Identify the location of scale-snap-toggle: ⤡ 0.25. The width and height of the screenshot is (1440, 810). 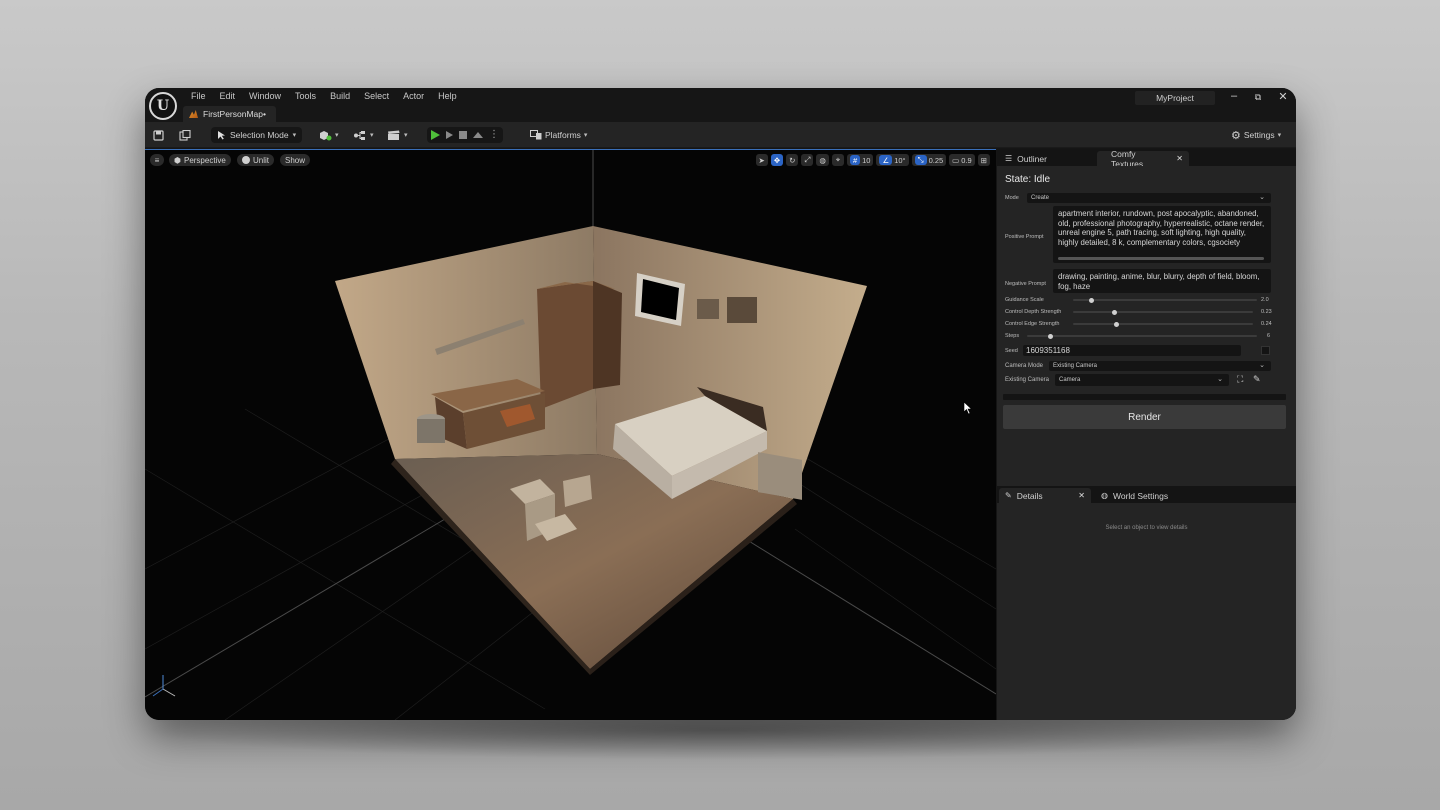
(929, 160).